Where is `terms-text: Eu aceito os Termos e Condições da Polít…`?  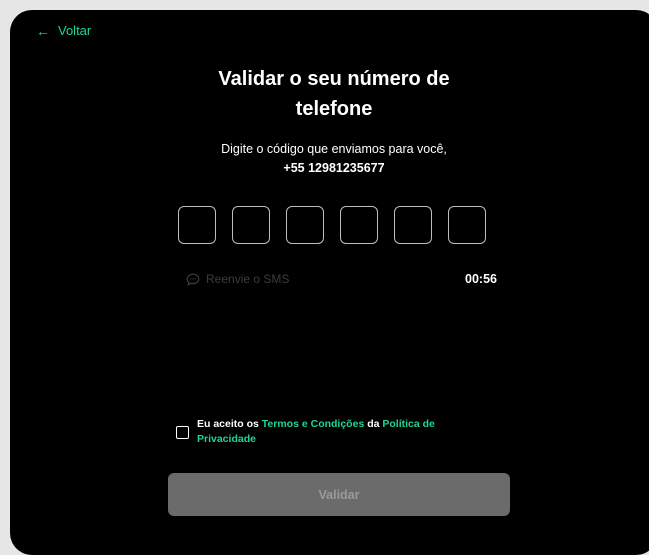
terms-text: Eu aceito os Termos e Condições da Polít… is located at coordinates (337, 431).